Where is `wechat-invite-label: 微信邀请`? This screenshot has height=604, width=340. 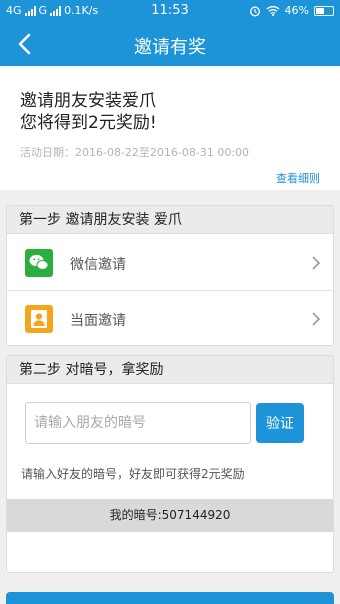
wechat-invite-label: 微信邀请 is located at coordinates (98, 265).